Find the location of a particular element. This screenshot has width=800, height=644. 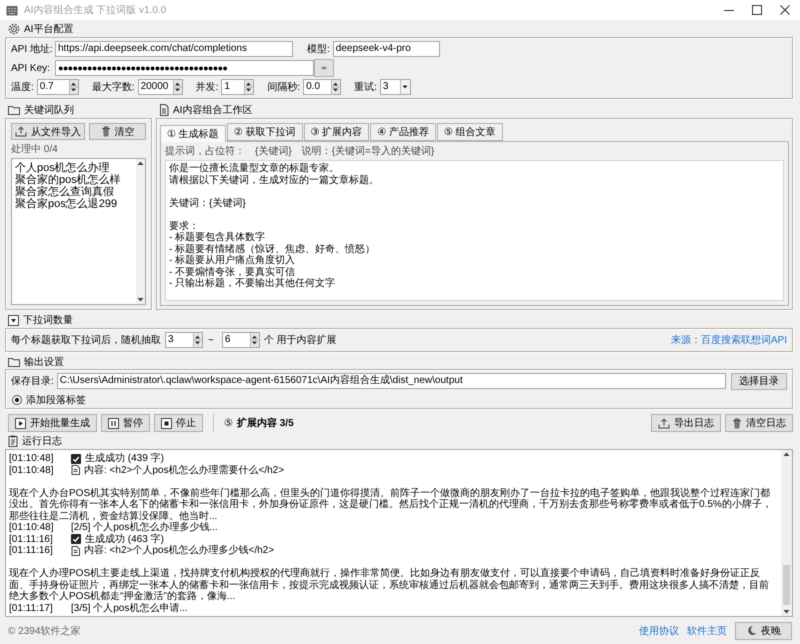

field-label: API 地址: is located at coordinates (32, 49).